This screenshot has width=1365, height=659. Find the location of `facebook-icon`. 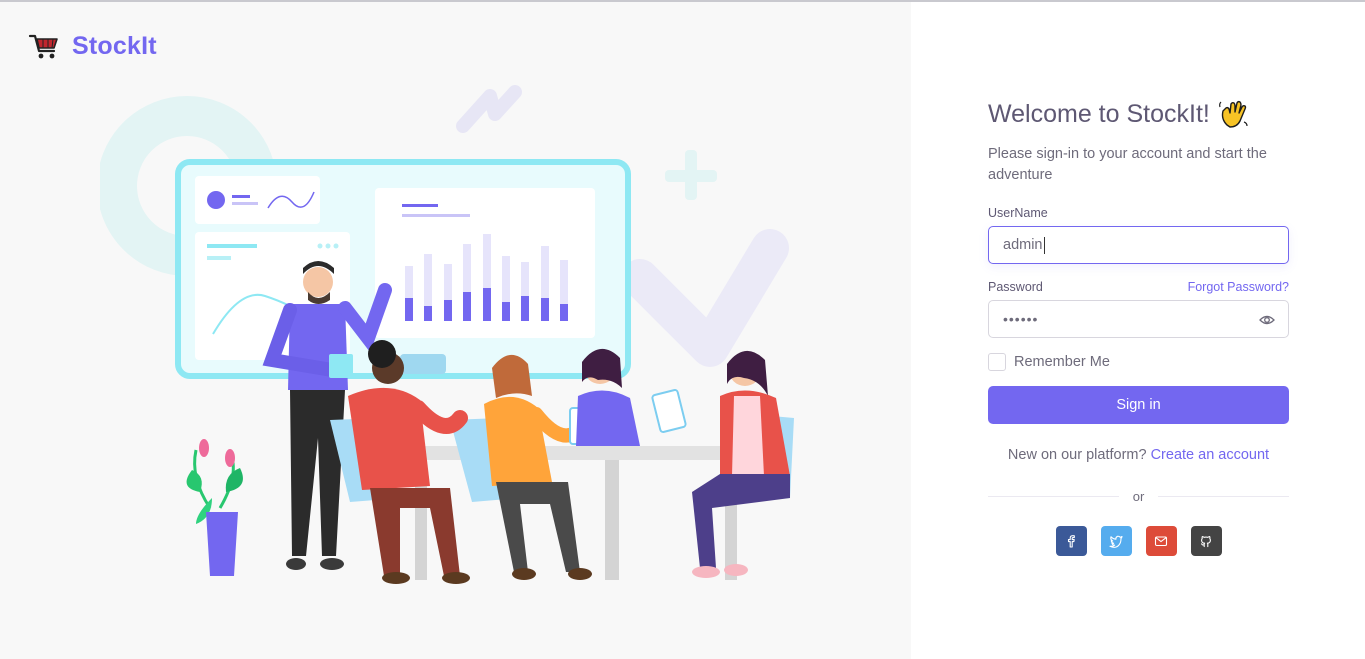

facebook-icon is located at coordinates (1071, 541).